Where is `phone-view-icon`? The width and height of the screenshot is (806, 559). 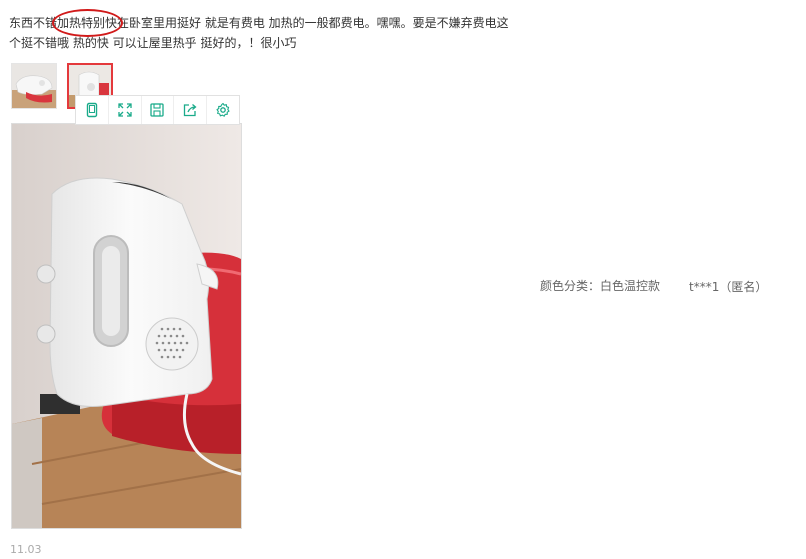
phone-view-icon is located at coordinates (92, 110).